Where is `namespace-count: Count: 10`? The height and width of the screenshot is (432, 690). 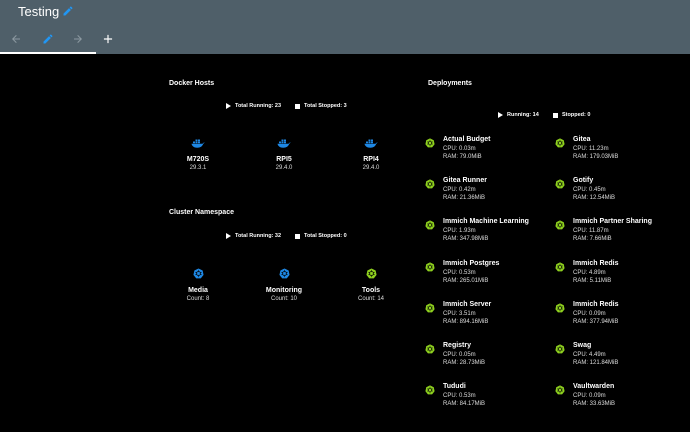
namespace-count: Count: 10 is located at coordinates (284, 299).